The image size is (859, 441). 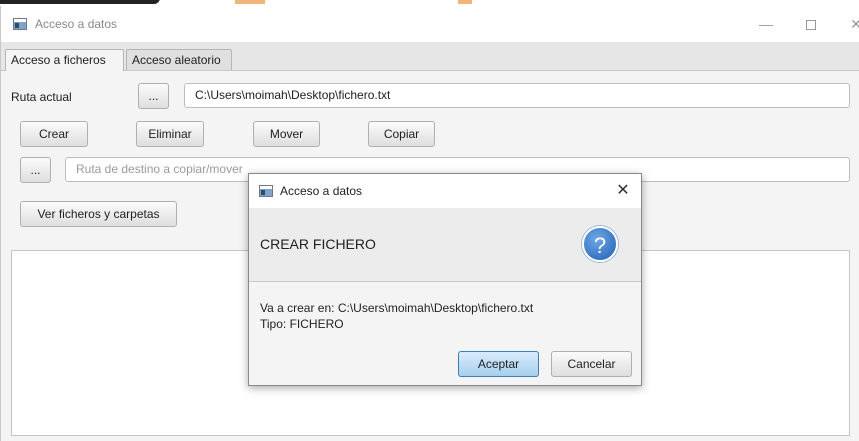 What do you see at coordinates (64, 60) in the screenshot?
I see `tab-acceso-ficheros: Acceso a ficheros` at bounding box center [64, 60].